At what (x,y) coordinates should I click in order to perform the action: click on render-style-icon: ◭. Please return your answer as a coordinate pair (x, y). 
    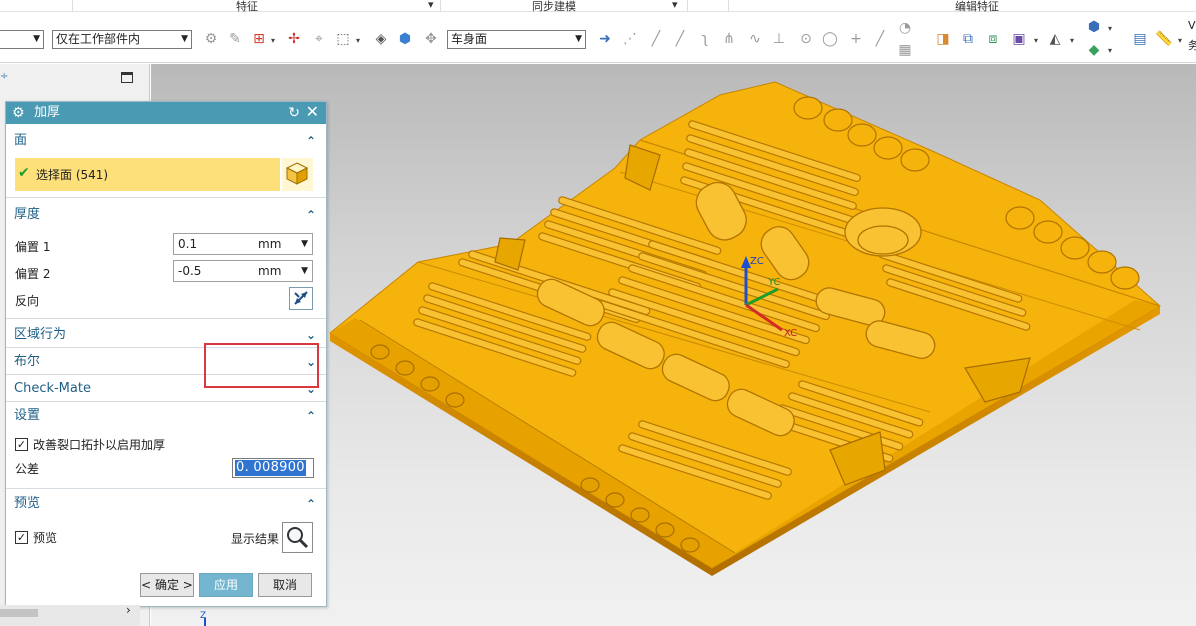
    Looking at the image, I should click on (1055, 39).